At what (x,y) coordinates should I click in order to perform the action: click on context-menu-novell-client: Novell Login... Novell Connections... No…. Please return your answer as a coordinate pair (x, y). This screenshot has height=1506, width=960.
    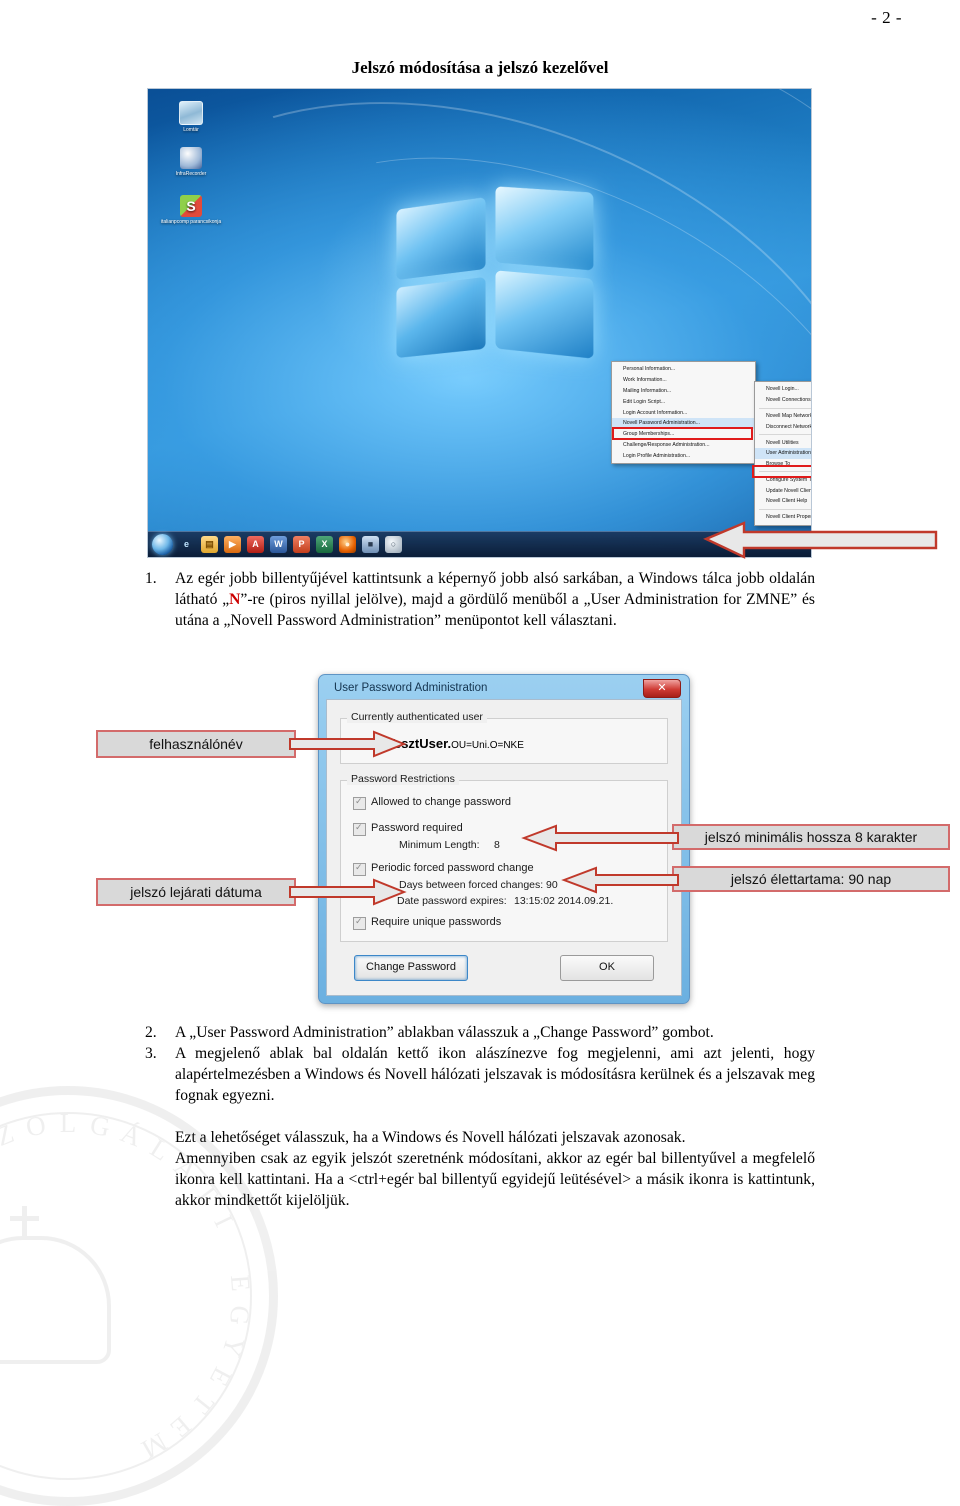
    Looking at the image, I should click on (782, 453).